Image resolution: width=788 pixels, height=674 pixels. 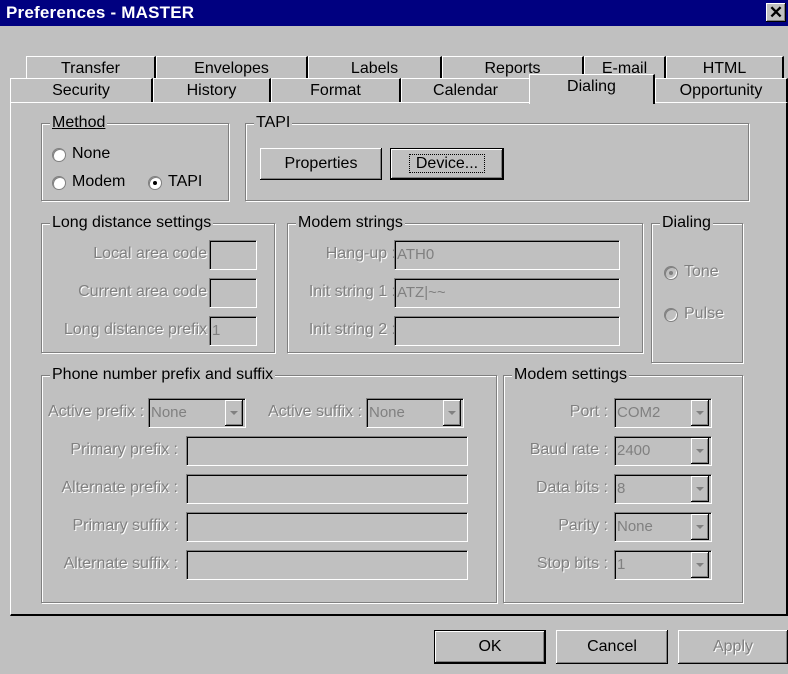 I want to click on modem-settings-group-label: Modem settings, so click(x=570, y=375).